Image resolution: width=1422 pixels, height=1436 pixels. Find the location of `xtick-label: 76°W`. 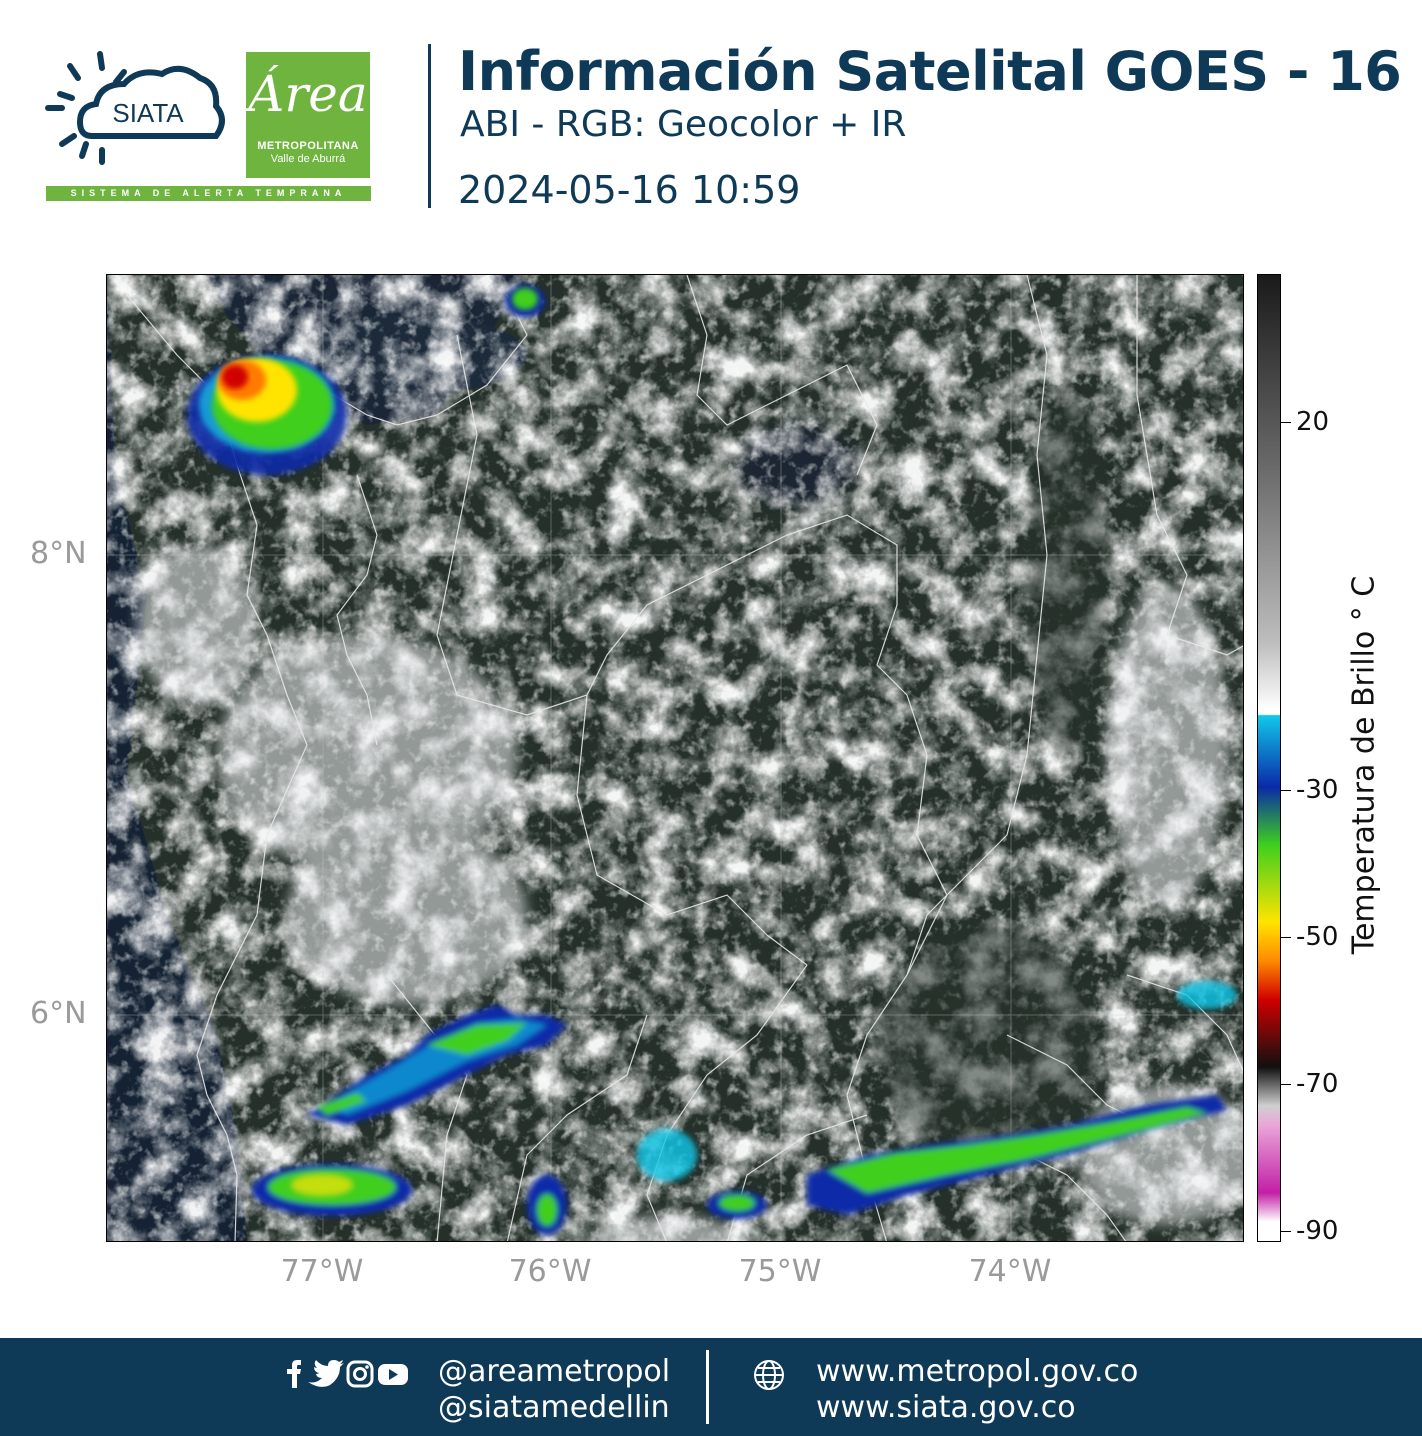

xtick-label: 76°W is located at coordinates (550, 1271).